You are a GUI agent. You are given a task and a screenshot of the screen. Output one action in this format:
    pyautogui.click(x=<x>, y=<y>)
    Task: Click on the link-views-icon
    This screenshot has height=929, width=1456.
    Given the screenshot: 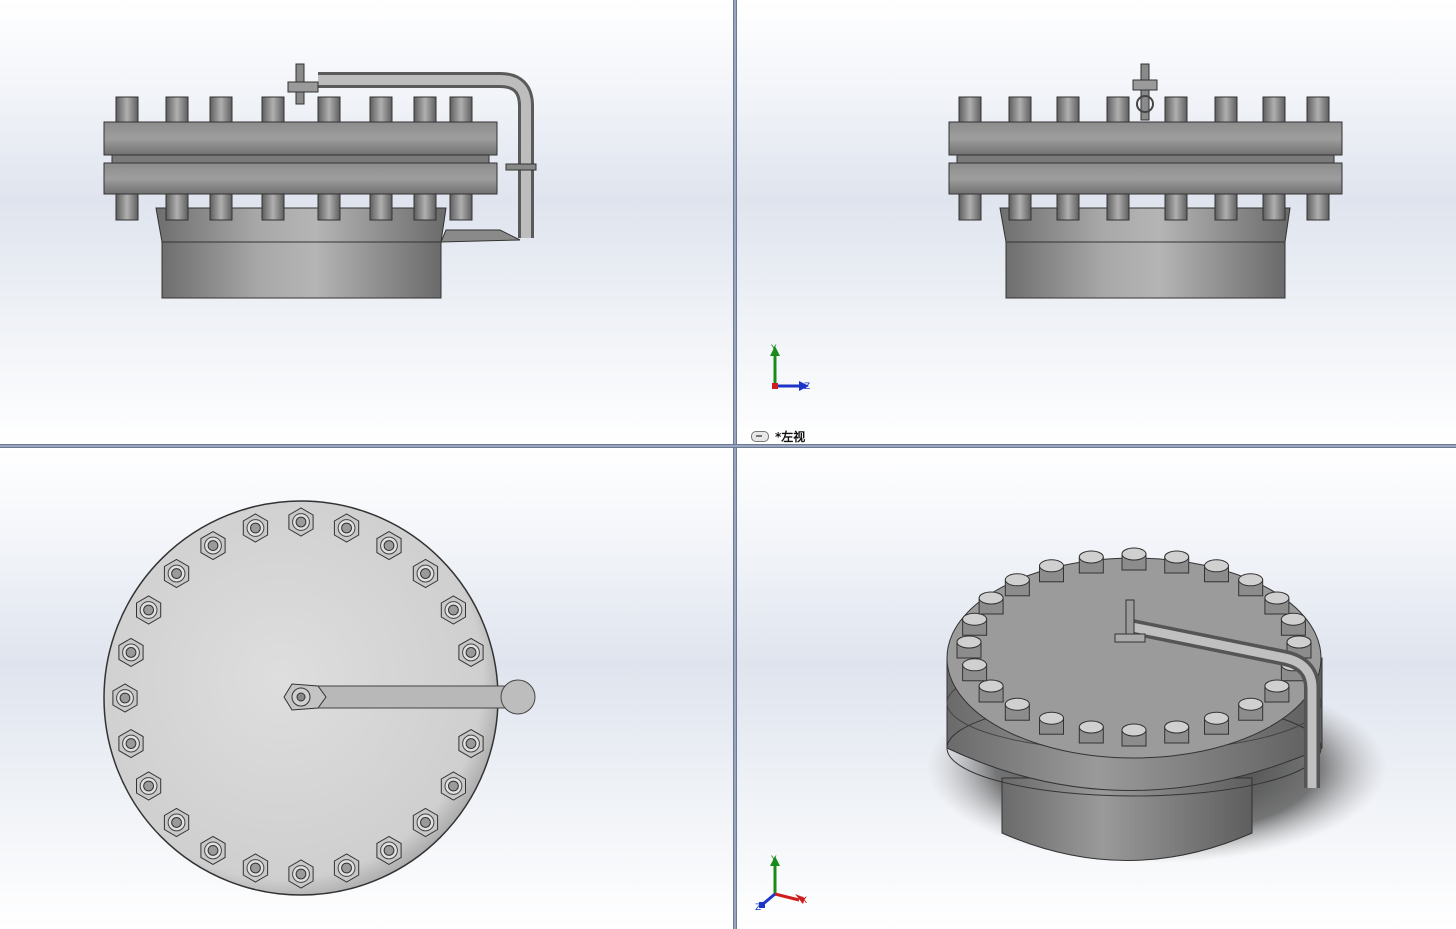 What is the action you would take?
    pyautogui.click(x=760, y=436)
    